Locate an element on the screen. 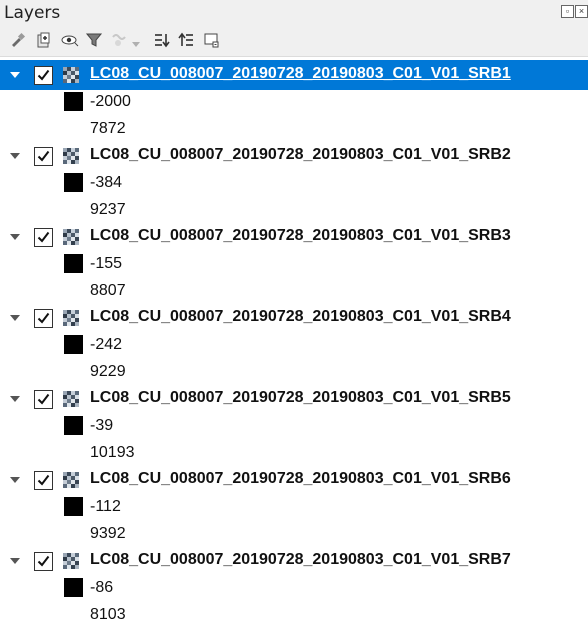 This screenshot has height=633, width=588. filter-dropdown-icon is located at coordinates (136, 41).